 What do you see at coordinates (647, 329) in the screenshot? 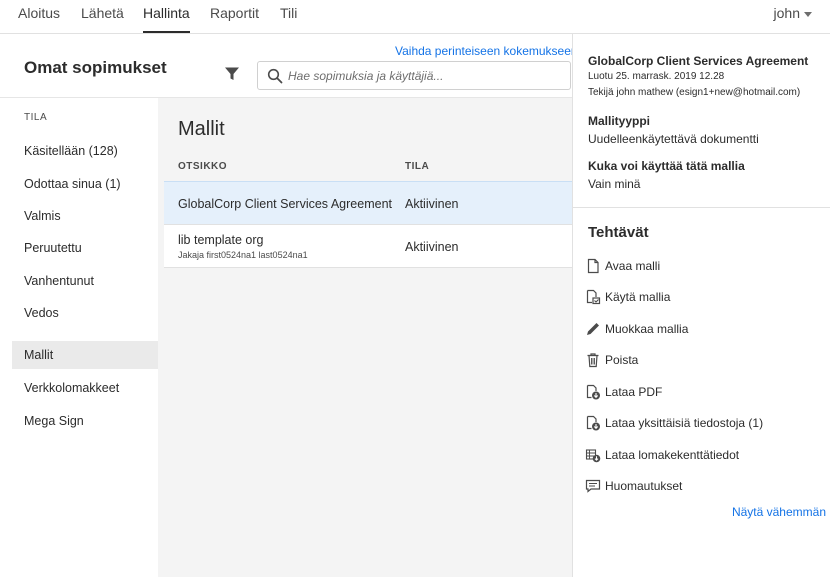
I see `task-label: Muokkaa mallia` at bounding box center [647, 329].